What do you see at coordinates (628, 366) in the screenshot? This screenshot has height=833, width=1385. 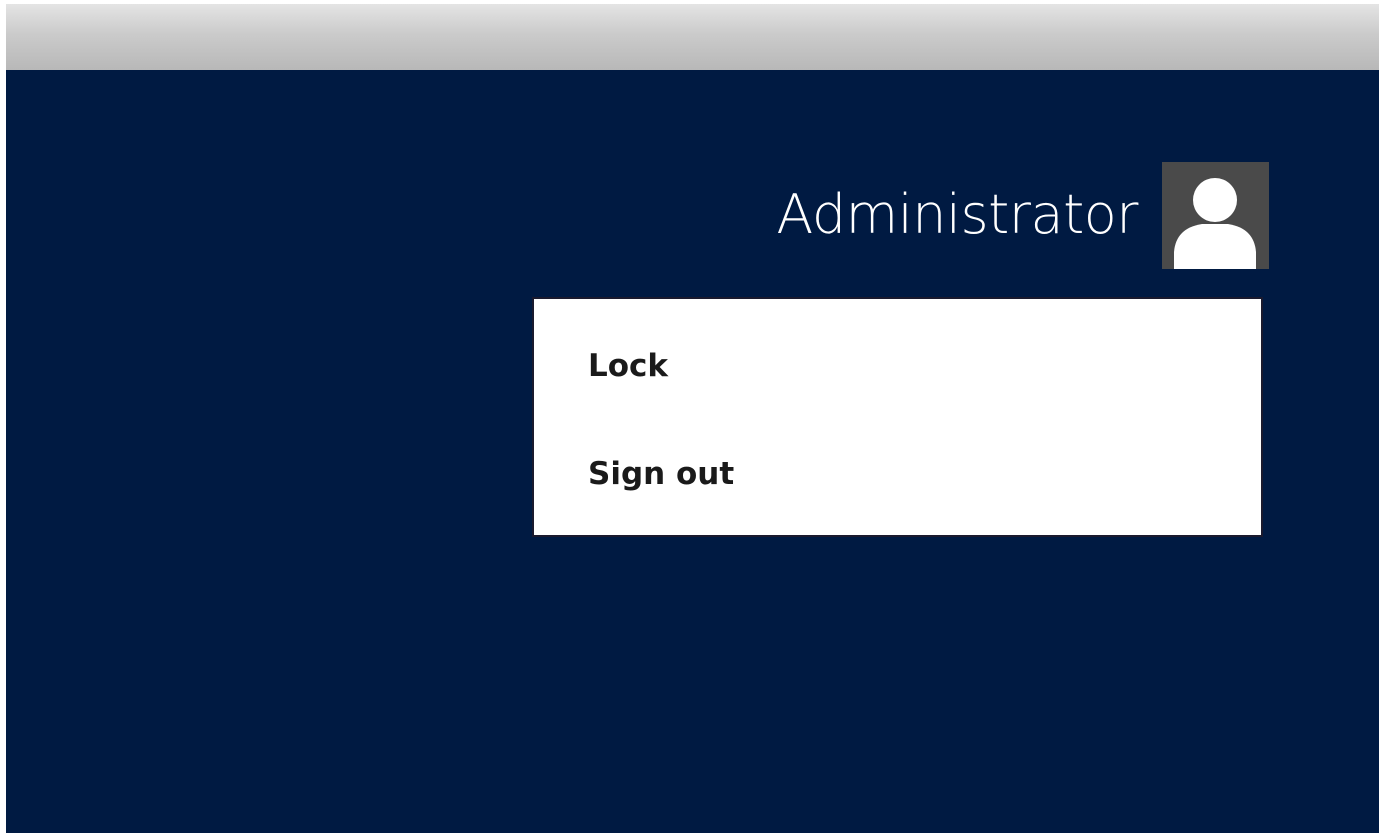 I see `lock-menu-item: Lock` at bounding box center [628, 366].